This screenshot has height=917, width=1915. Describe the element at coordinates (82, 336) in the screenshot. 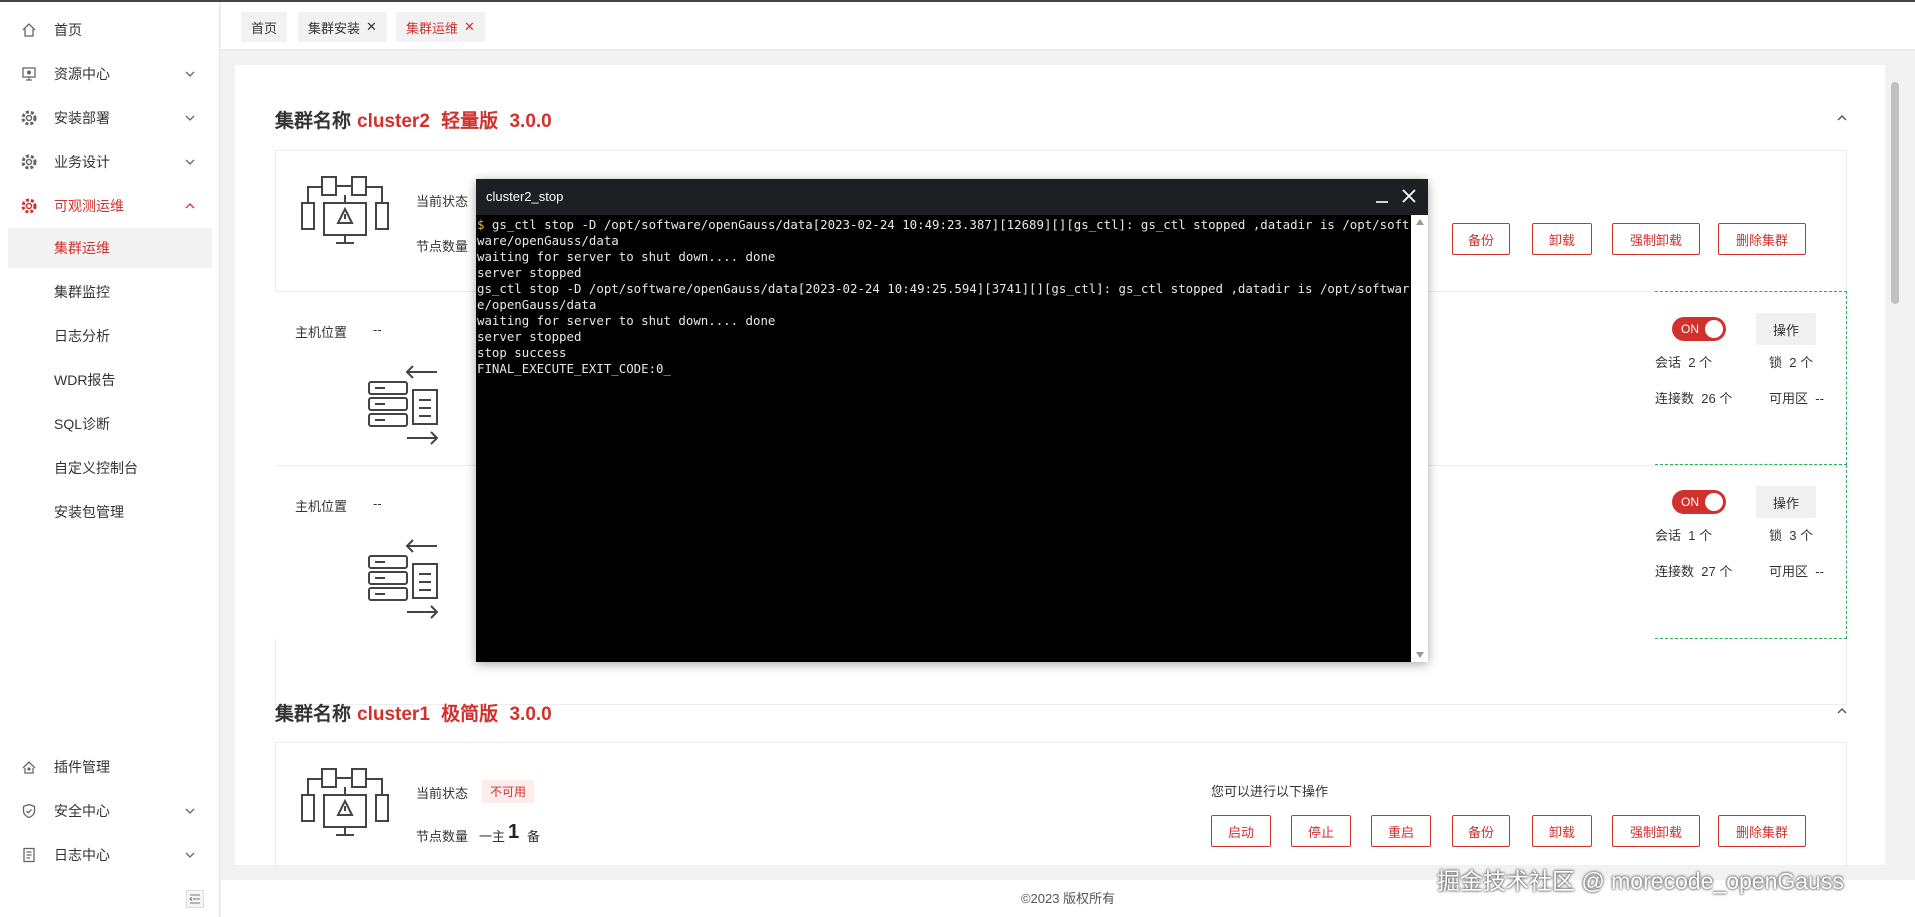

I see `sidebar-subitem-label: 日志分析` at that location.